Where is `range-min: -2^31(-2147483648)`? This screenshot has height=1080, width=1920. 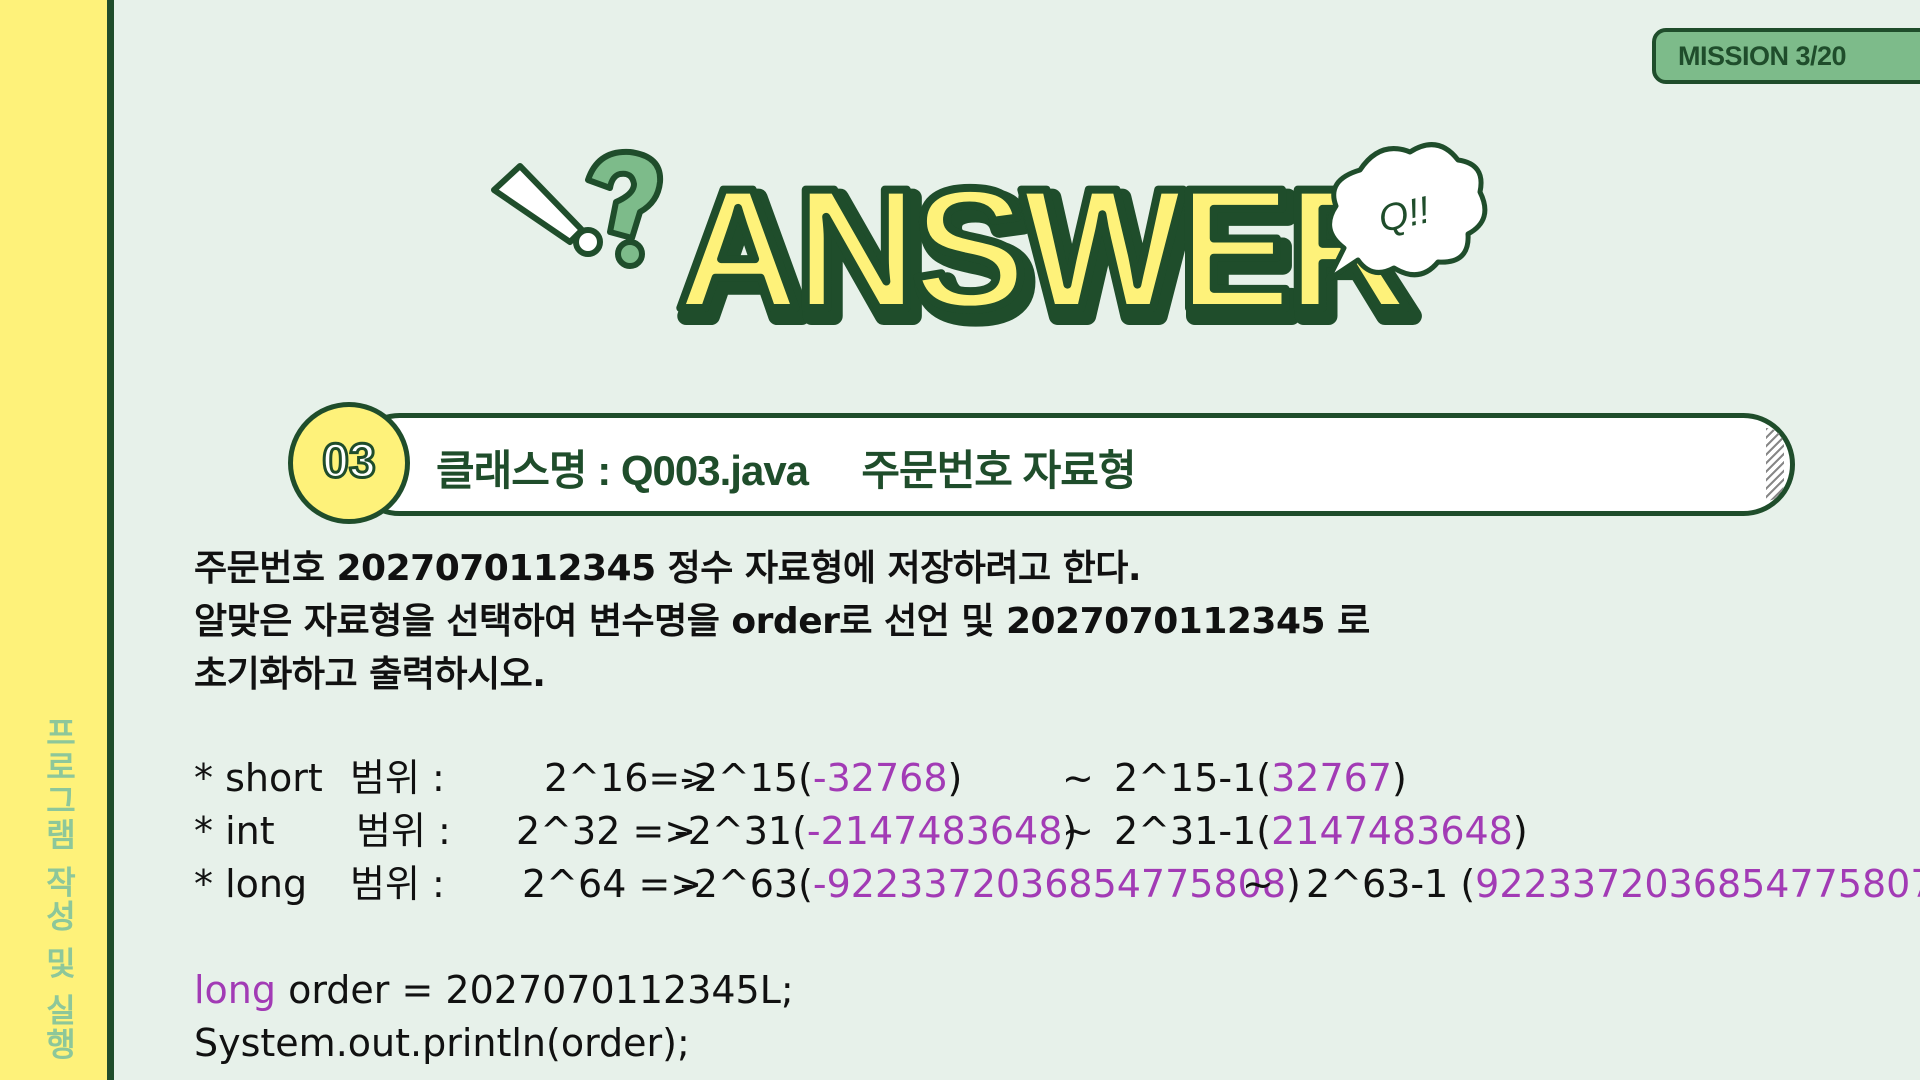 range-min: -2^31(-2147483648) is located at coordinates (875, 831).